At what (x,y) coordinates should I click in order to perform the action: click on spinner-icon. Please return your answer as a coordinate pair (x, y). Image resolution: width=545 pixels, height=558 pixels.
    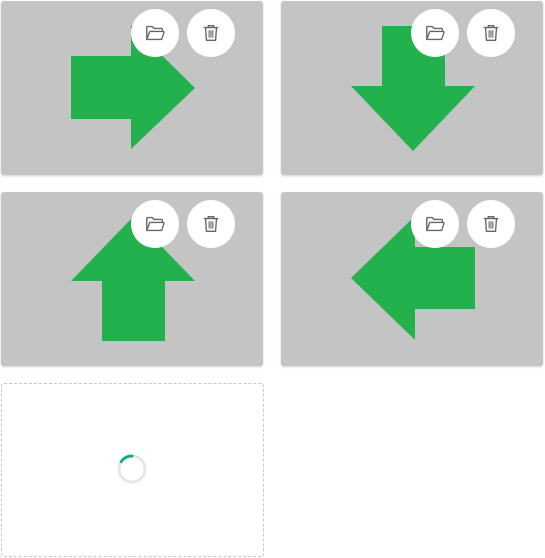
    Looking at the image, I should click on (132, 469).